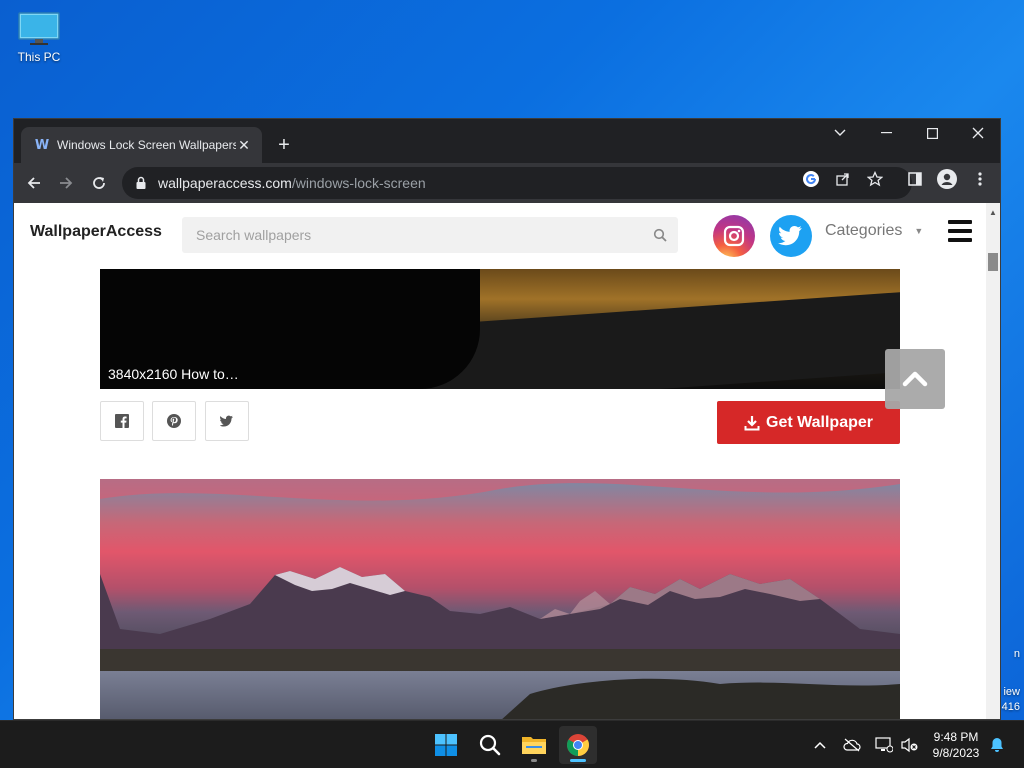 The height and width of the screenshot is (768, 1024). I want to click on bookmark-star-icon, so click(875, 179).